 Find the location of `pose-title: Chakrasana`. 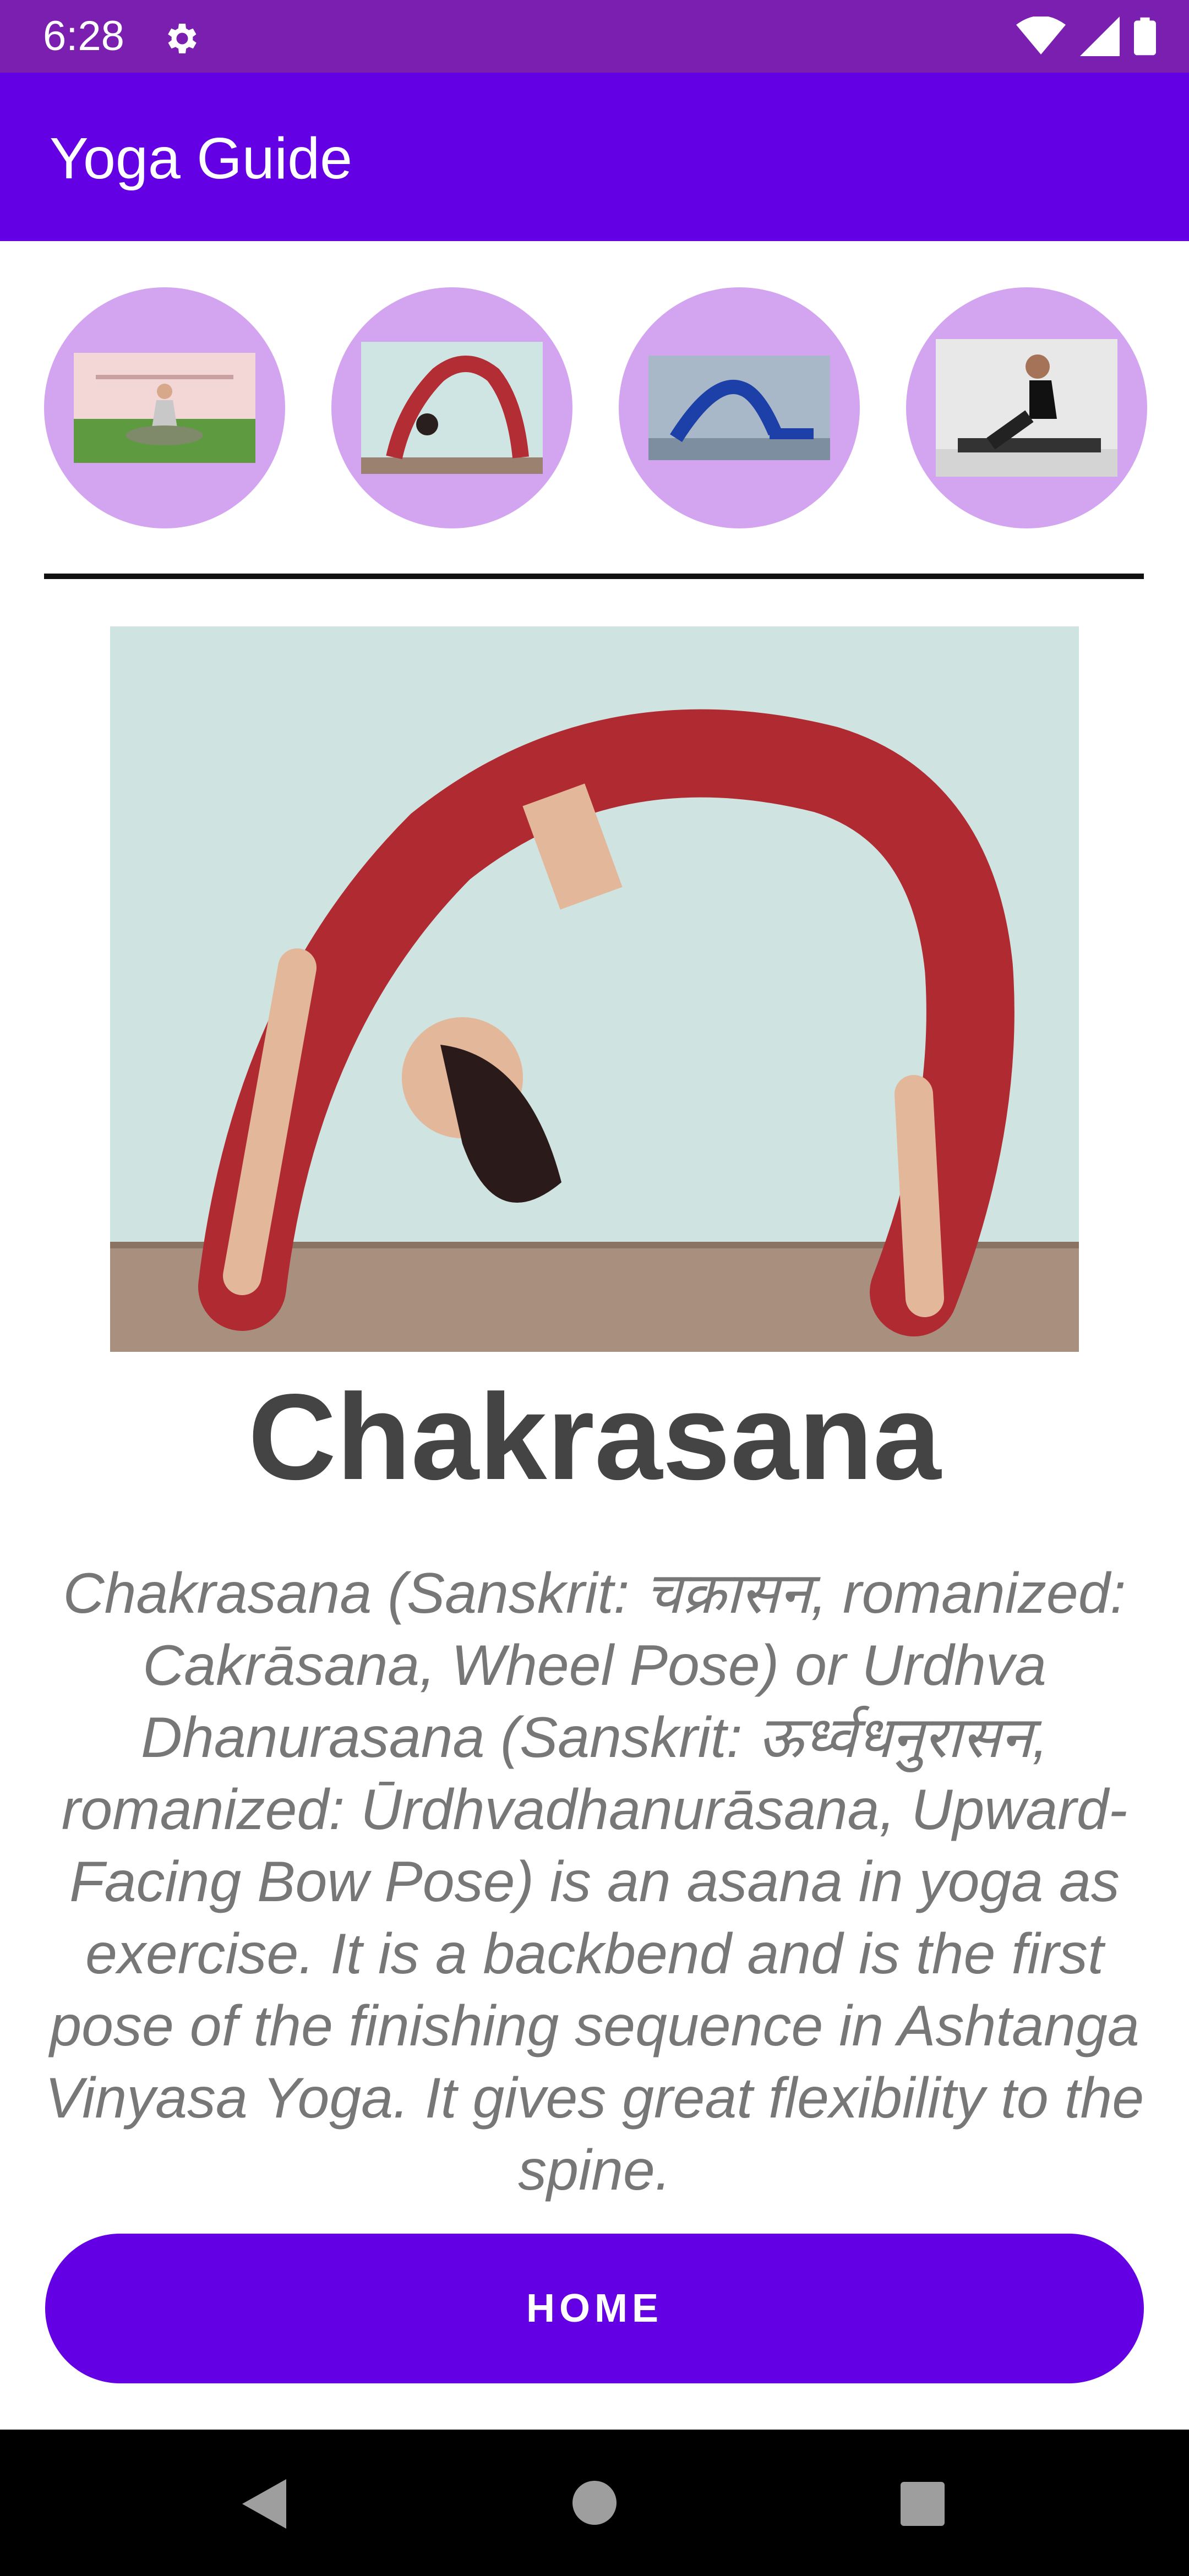

pose-title: Chakrasana is located at coordinates (594, 1437).